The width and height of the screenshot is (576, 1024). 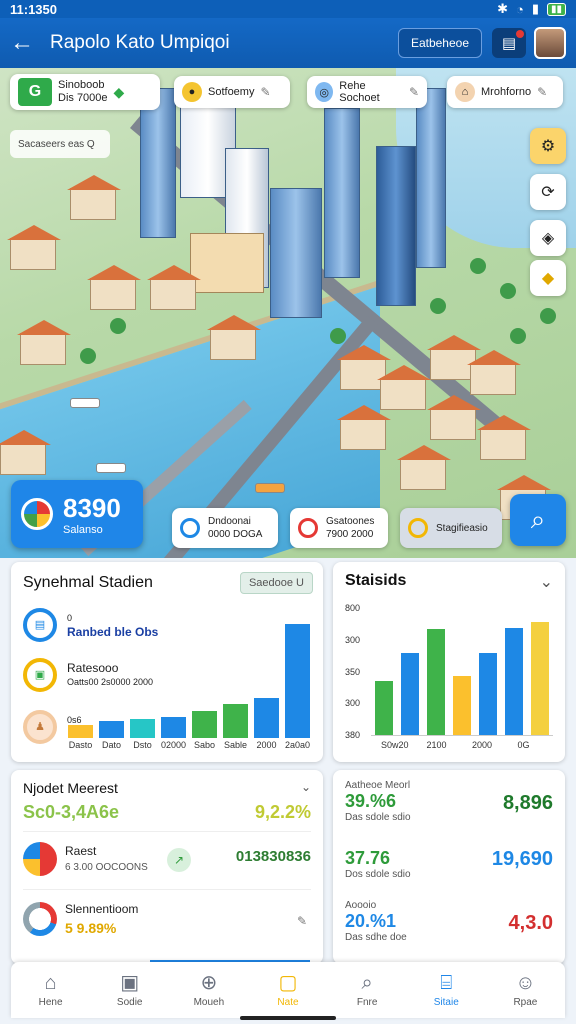 I want to click on signal-icon: ▮, so click(x=535, y=8).